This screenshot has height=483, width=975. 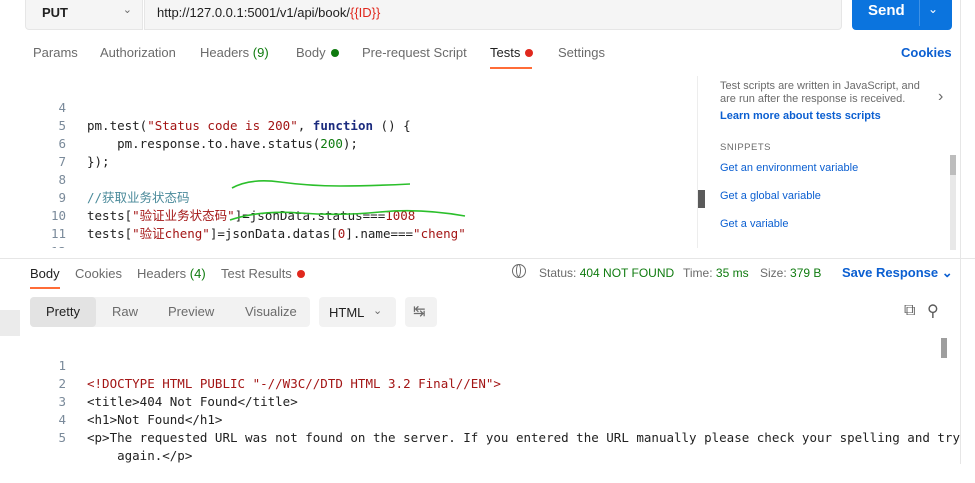 What do you see at coordinates (125, 311) in the screenshot?
I see `view-mode-raw: Raw` at bounding box center [125, 311].